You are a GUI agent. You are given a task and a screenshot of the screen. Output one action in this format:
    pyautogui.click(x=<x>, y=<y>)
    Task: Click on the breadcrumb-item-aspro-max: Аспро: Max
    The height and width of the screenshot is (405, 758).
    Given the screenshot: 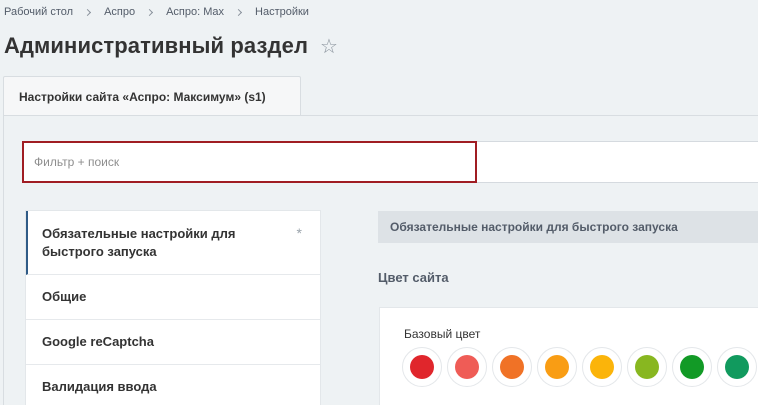 What is the action you would take?
    pyautogui.click(x=195, y=12)
    